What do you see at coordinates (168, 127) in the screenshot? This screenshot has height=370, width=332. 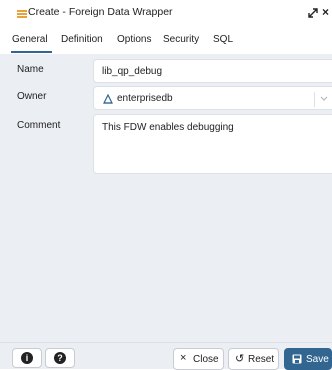 I see `comment-value: This FDW enables debugging` at bounding box center [168, 127].